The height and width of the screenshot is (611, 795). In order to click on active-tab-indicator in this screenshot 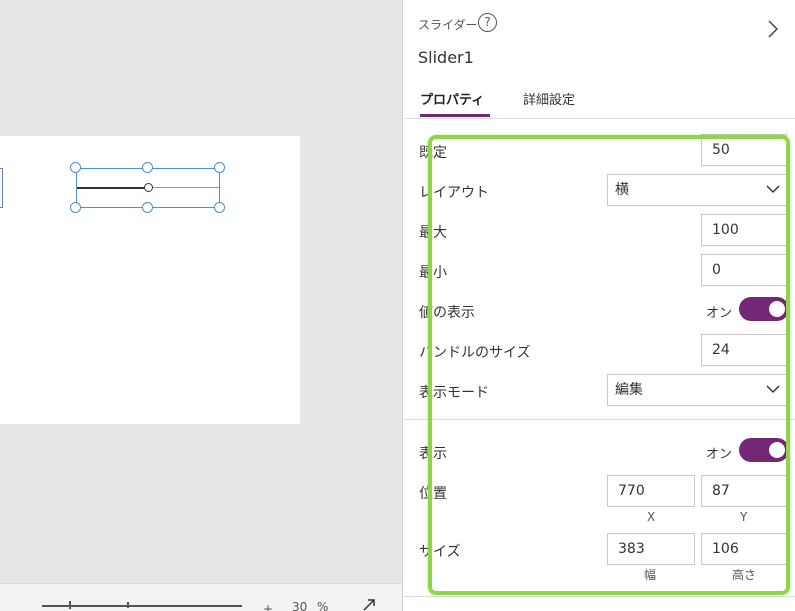, I will do `click(455, 115)`.